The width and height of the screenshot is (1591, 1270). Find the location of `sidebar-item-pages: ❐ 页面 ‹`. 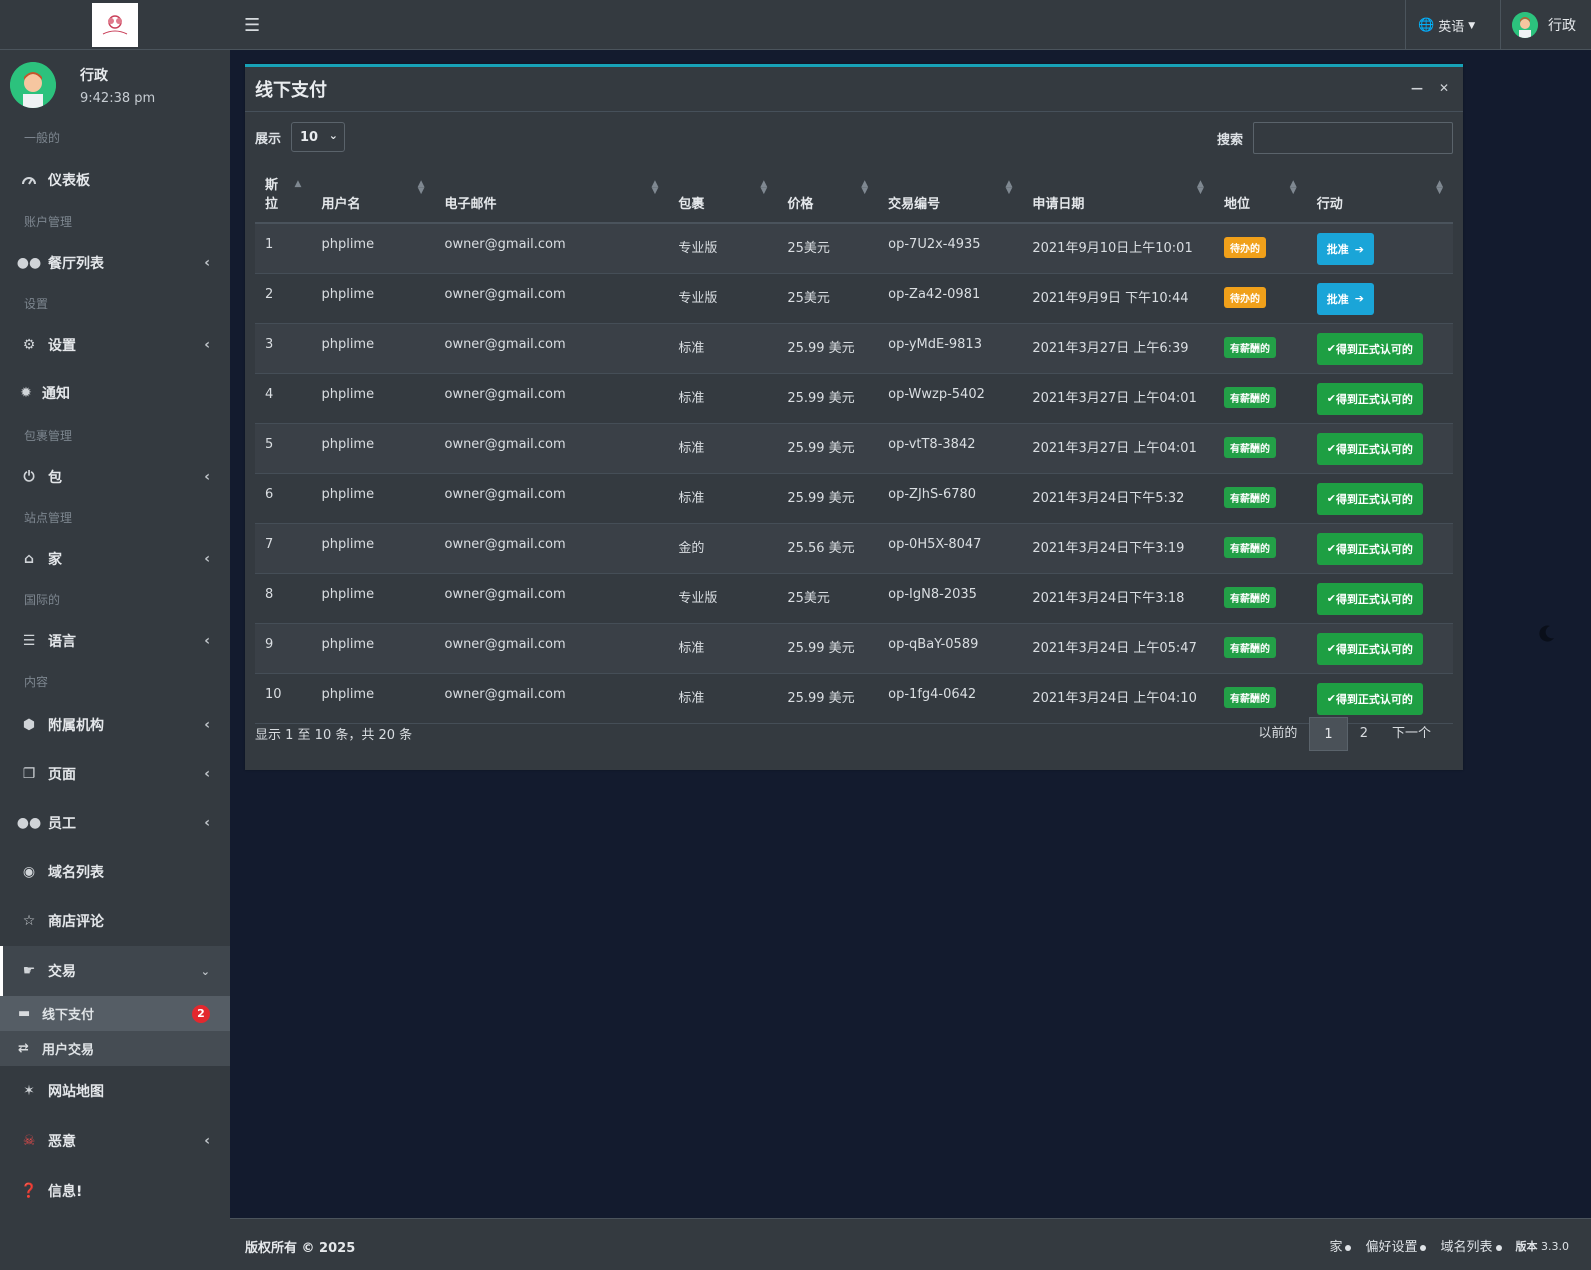

sidebar-item-pages: ❐ 页面 ‹ is located at coordinates (115, 774).